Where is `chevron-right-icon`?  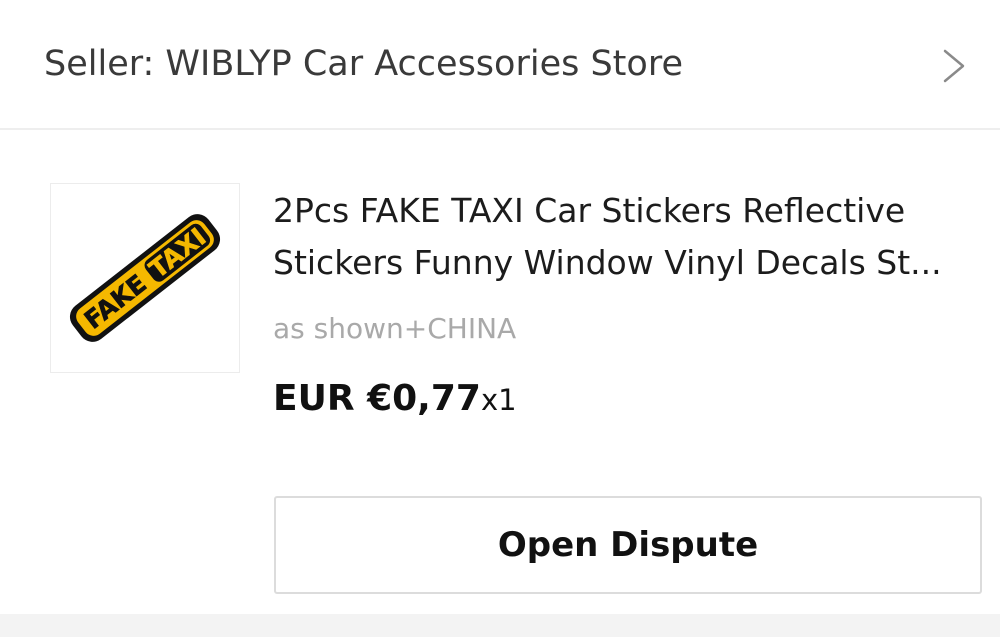
chevron-right-icon is located at coordinates (953, 66).